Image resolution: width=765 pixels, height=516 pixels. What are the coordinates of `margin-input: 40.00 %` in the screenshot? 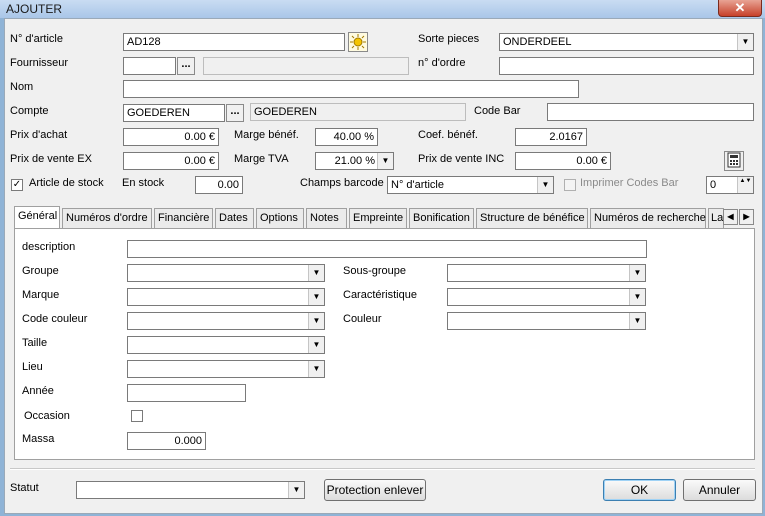 It's located at (346, 137).